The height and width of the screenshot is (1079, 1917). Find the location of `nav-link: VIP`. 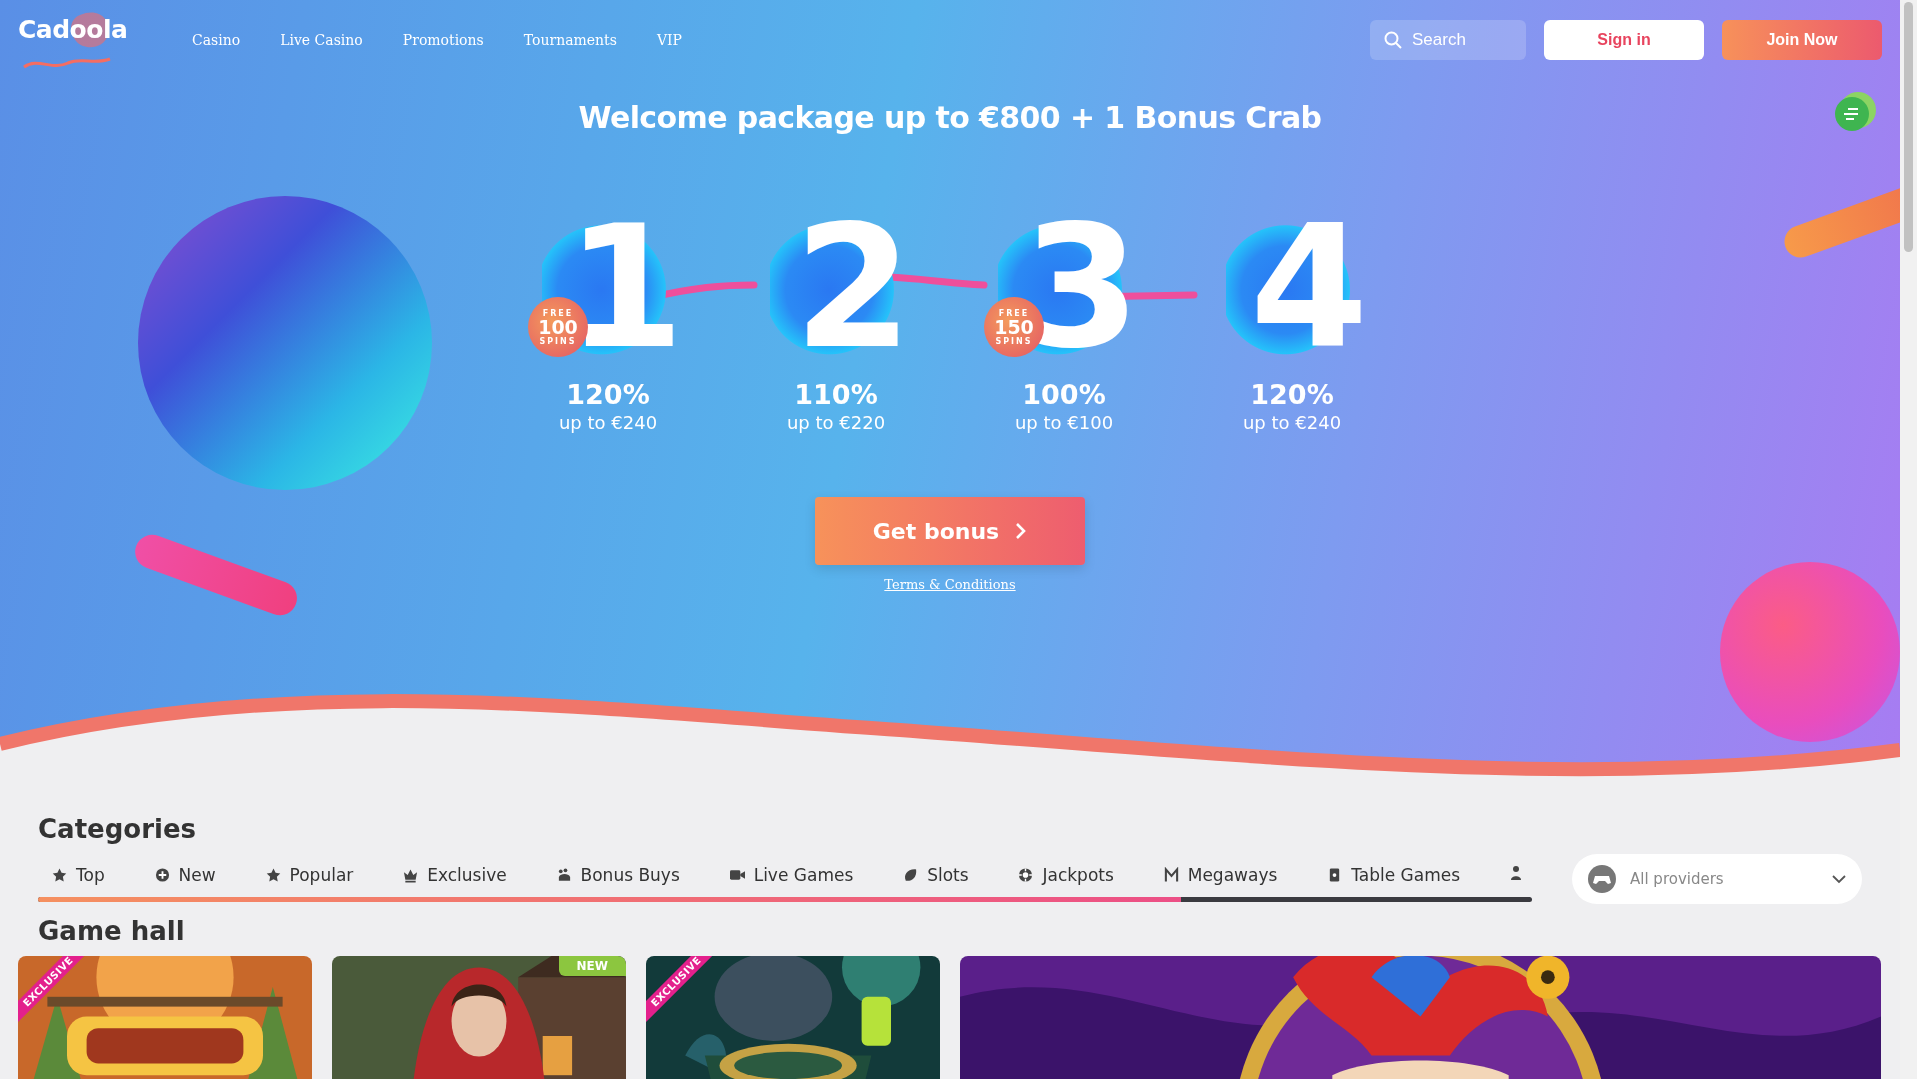

nav-link: VIP is located at coordinates (669, 40).